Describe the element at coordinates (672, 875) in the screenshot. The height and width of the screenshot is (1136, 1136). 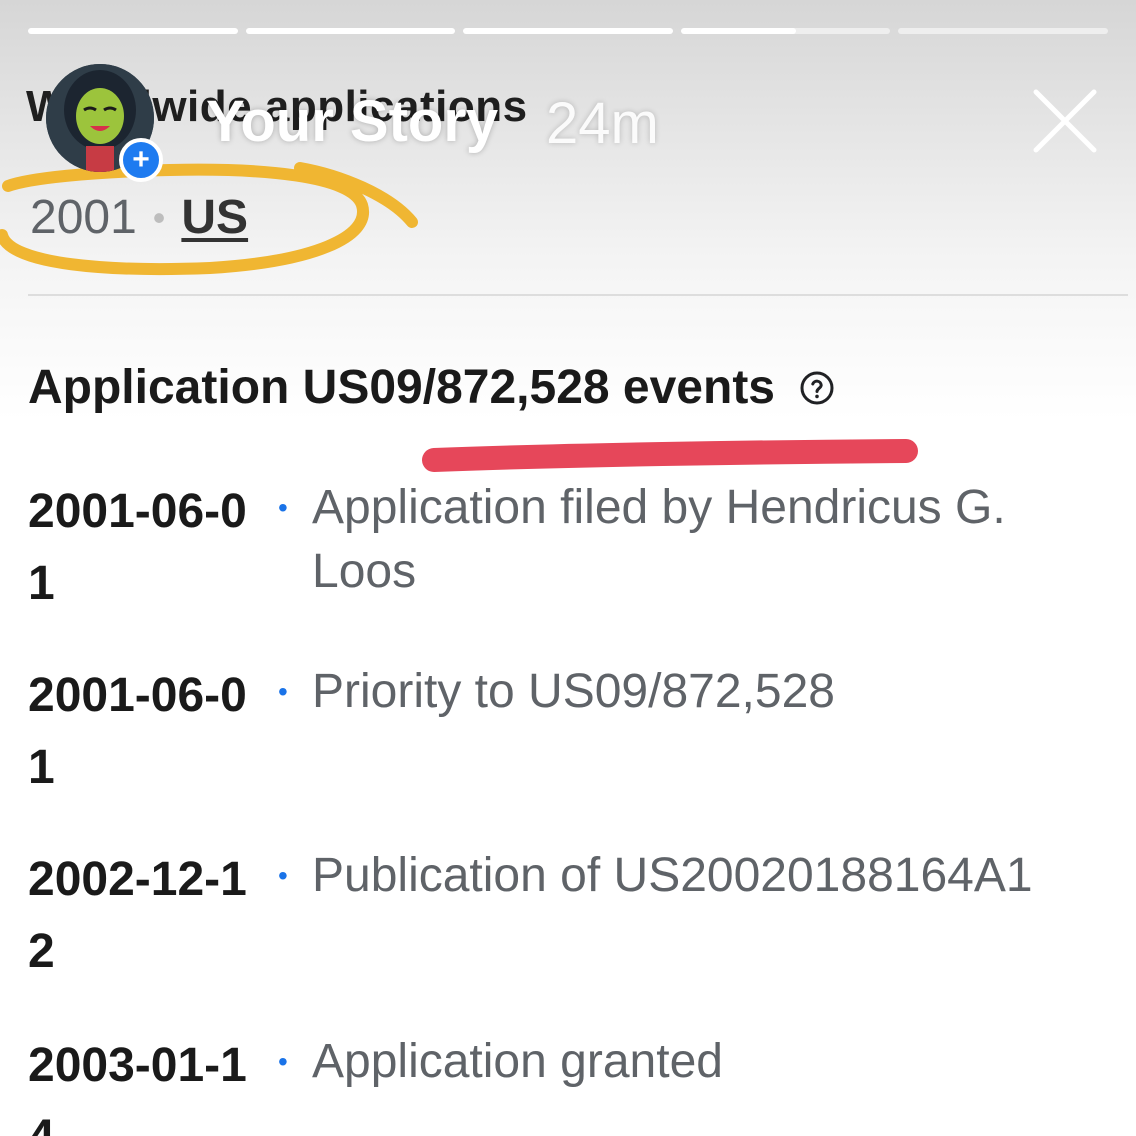
I see `event-description: Publication of US20020188164A1` at that location.